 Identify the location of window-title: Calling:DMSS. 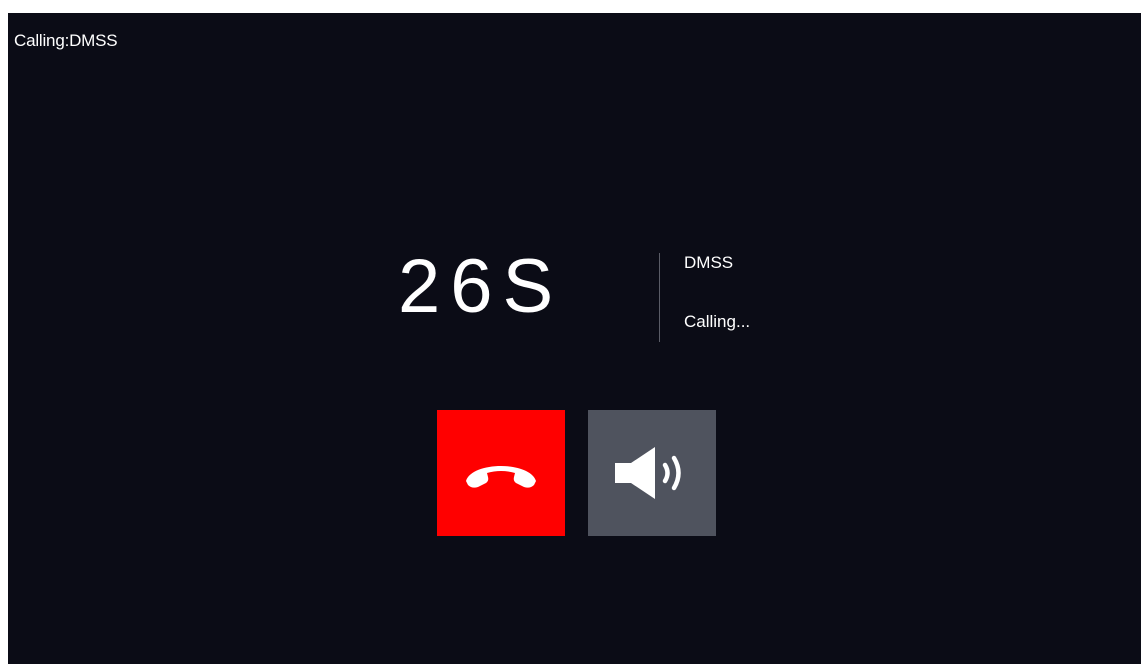
(66, 40).